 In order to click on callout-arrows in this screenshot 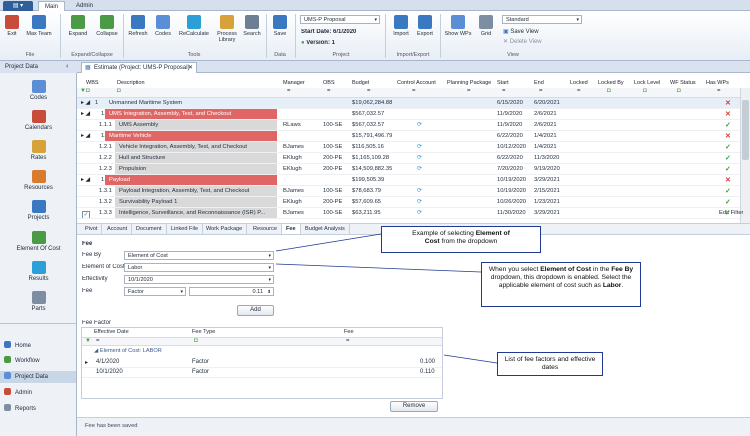, I will do `click(386, 298)`.